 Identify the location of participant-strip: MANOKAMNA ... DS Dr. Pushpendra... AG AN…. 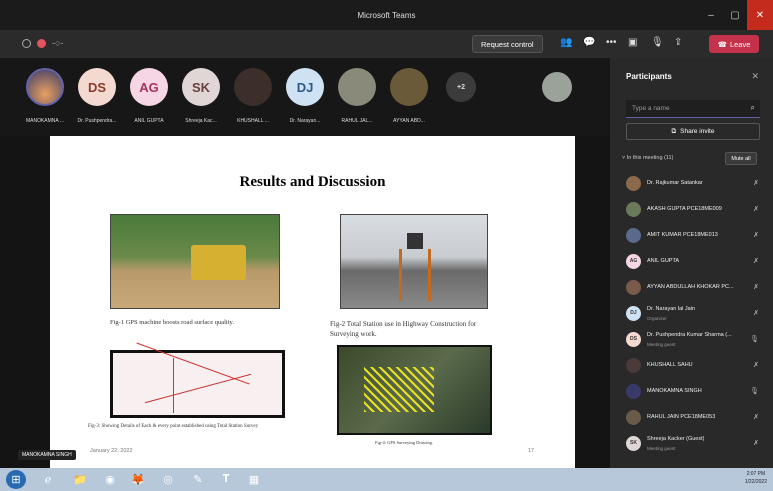
(305, 97).